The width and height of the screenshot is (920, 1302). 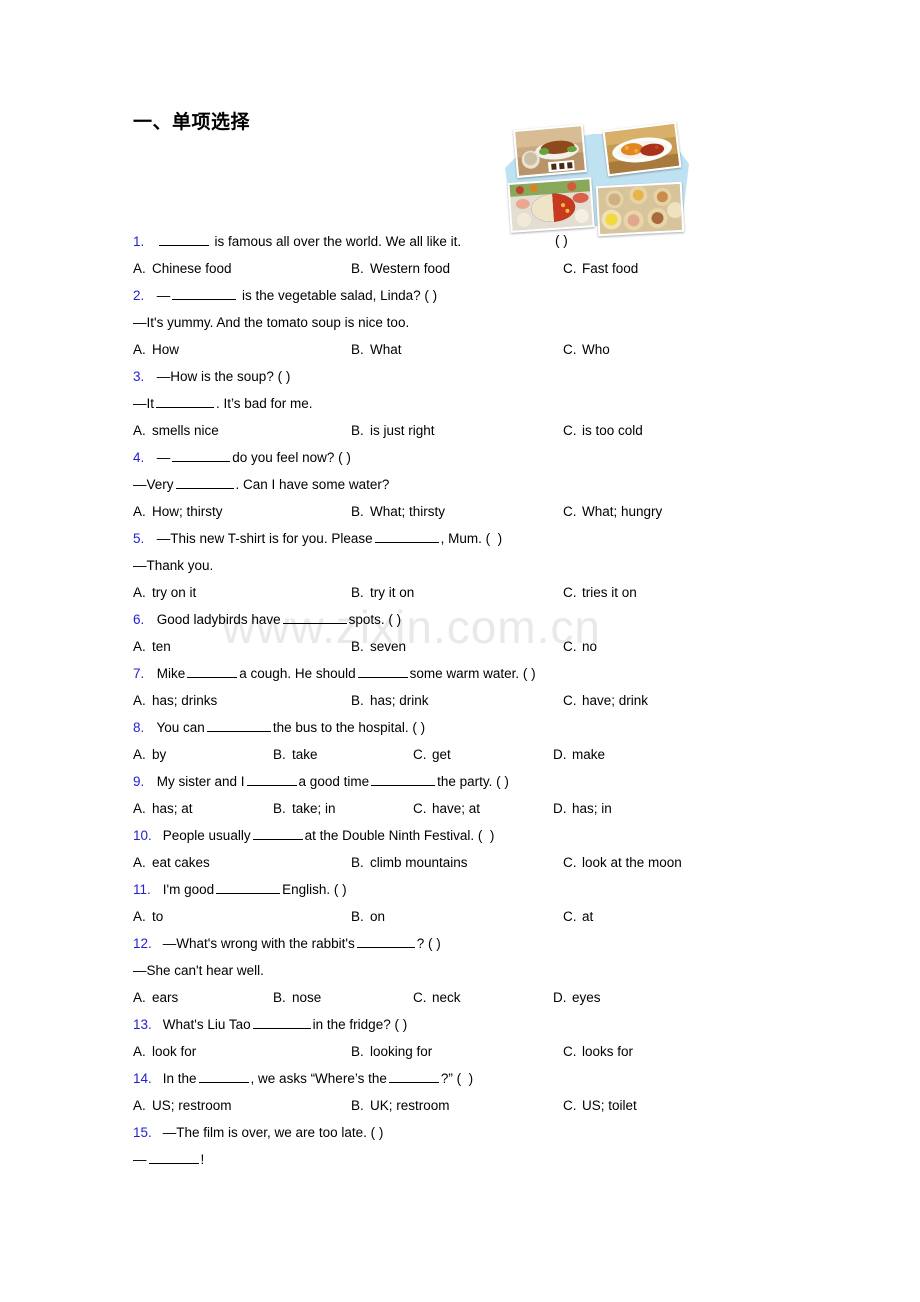 What do you see at coordinates (622, 862) in the screenshot?
I see `option-c: C. look at the moon` at bounding box center [622, 862].